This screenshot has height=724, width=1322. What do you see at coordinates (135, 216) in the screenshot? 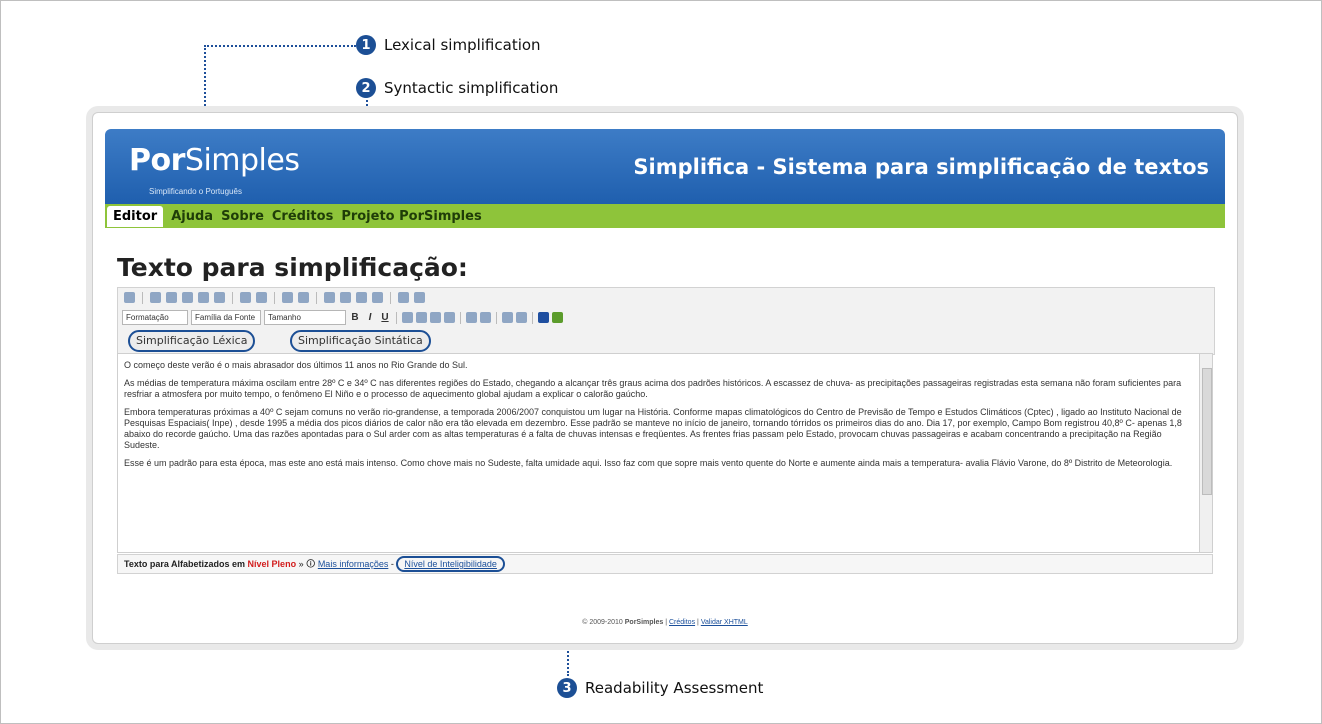
I see `nav-editor: Editor` at bounding box center [135, 216].